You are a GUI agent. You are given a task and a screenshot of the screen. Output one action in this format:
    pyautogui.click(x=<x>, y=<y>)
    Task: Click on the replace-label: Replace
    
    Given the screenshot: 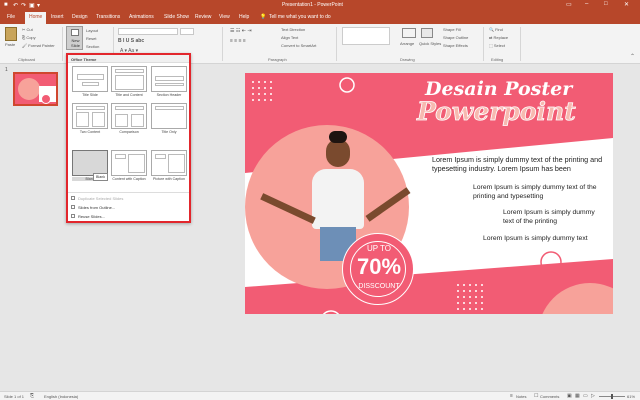 What is the action you would take?
    pyautogui.click(x=501, y=37)
    